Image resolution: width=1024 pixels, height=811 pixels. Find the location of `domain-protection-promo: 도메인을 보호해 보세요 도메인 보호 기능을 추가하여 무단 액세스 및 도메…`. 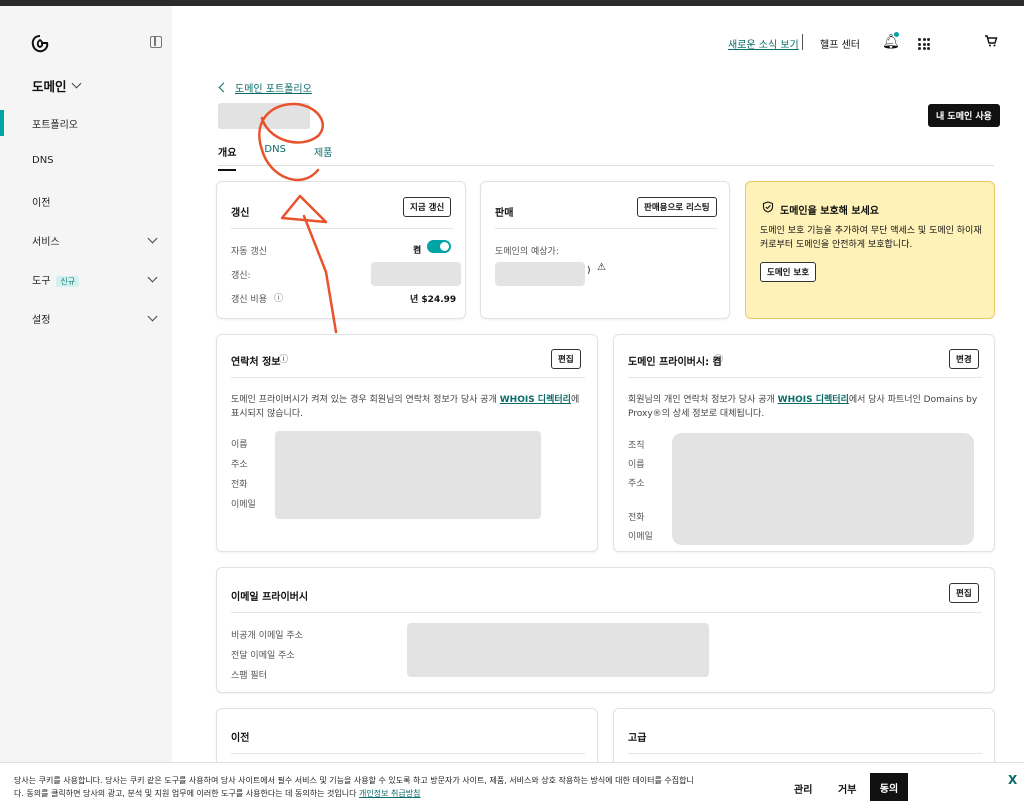

domain-protection-promo: 도메인을 보호해 보세요 도메인 보호 기능을 추가하여 무단 액세스 및 도메… is located at coordinates (870, 250).